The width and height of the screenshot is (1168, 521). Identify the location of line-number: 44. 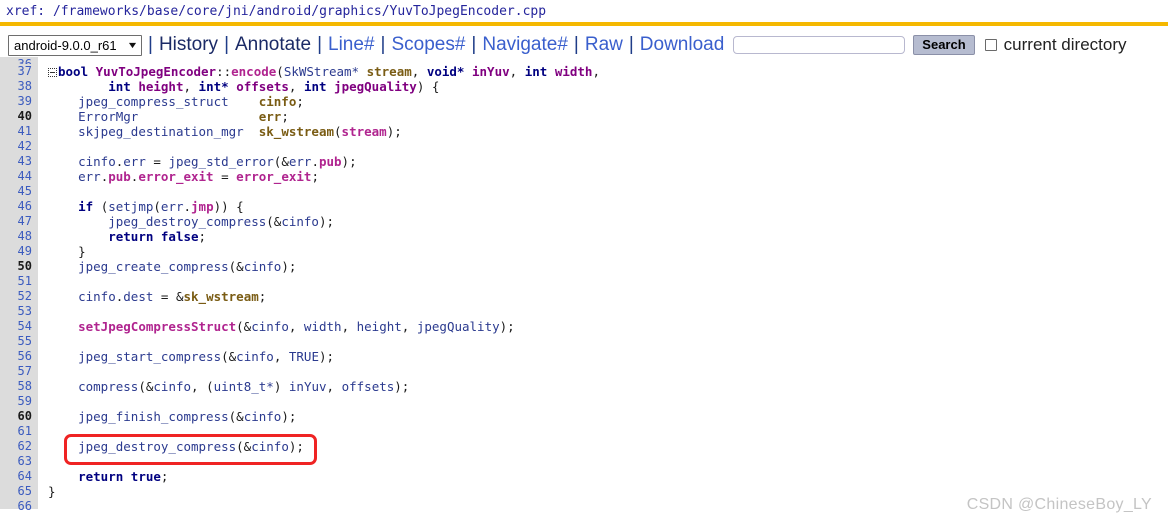
(19, 176).